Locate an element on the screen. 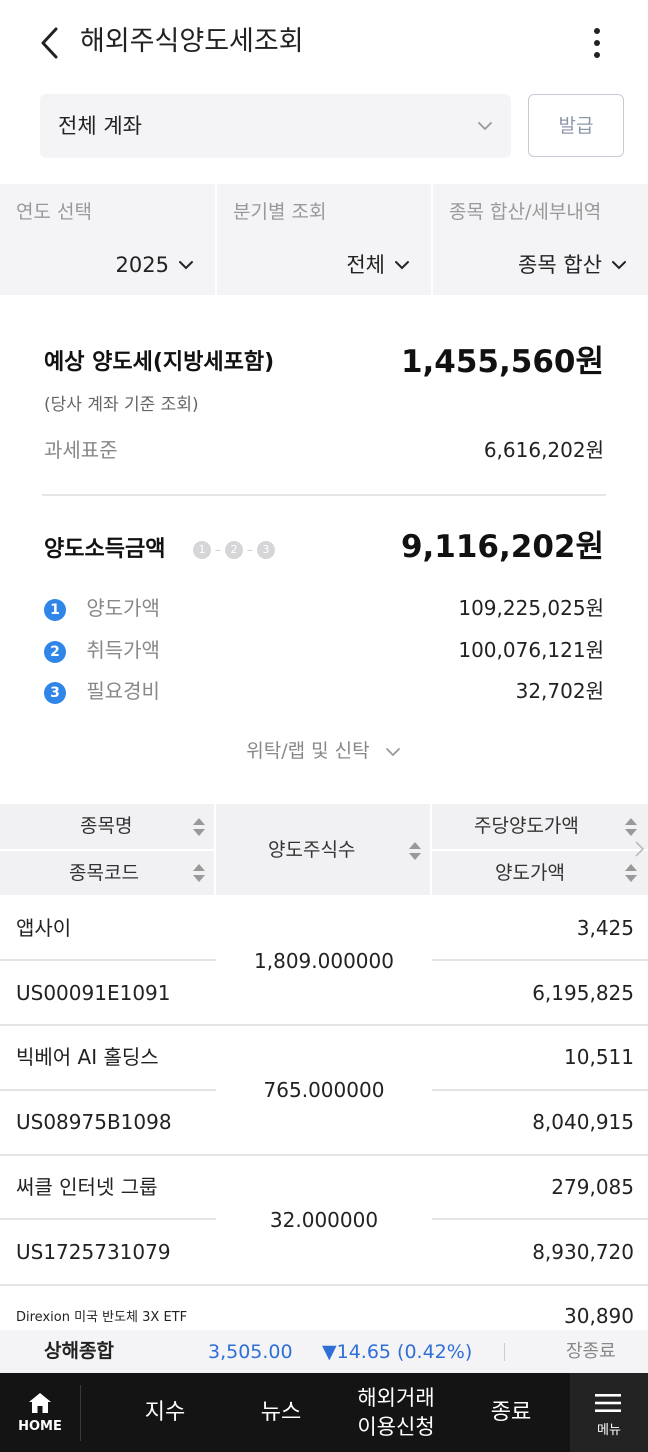 The width and height of the screenshot is (648, 1452). header-code: 종목코드 is located at coordinates (104, 873).